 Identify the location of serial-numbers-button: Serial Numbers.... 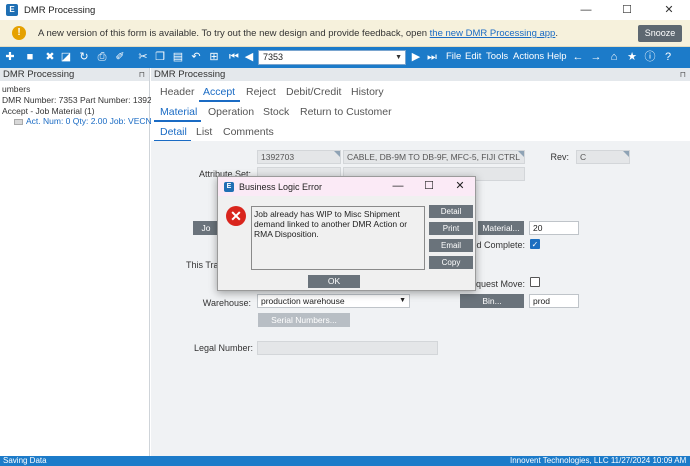
(304, 320).